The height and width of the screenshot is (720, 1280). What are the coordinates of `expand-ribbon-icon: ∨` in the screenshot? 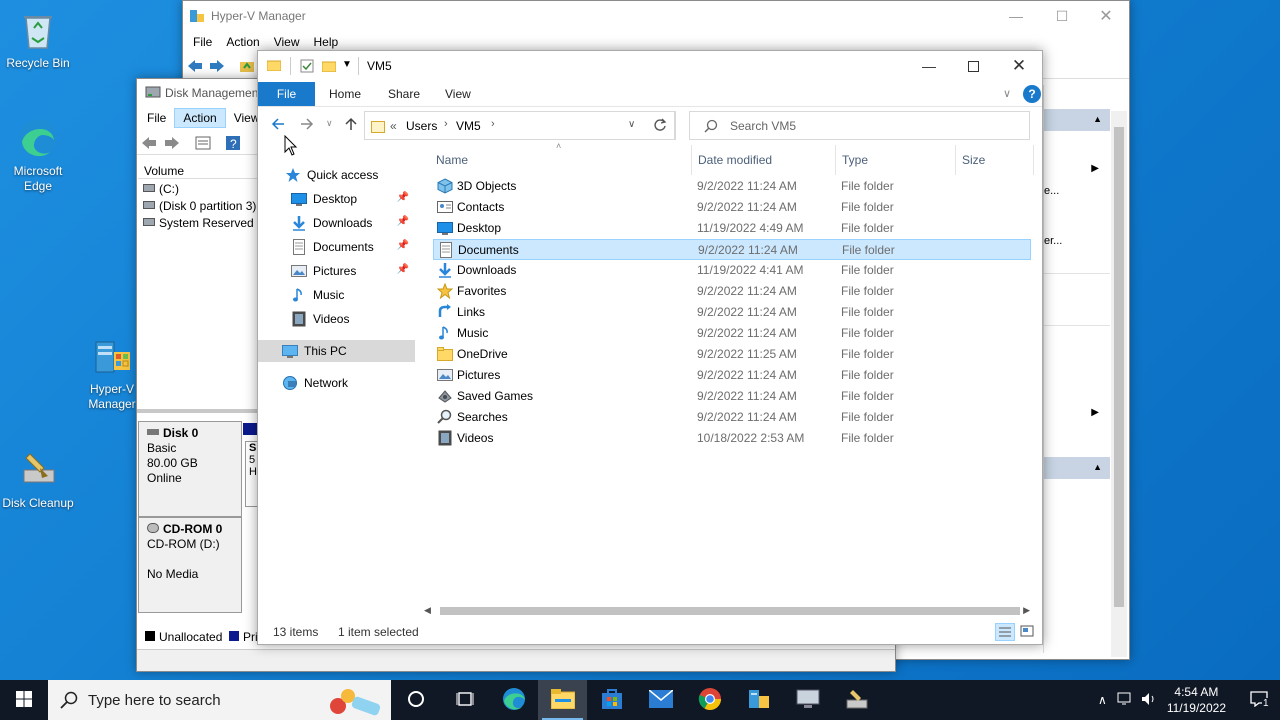 It's located at (1007, 93).